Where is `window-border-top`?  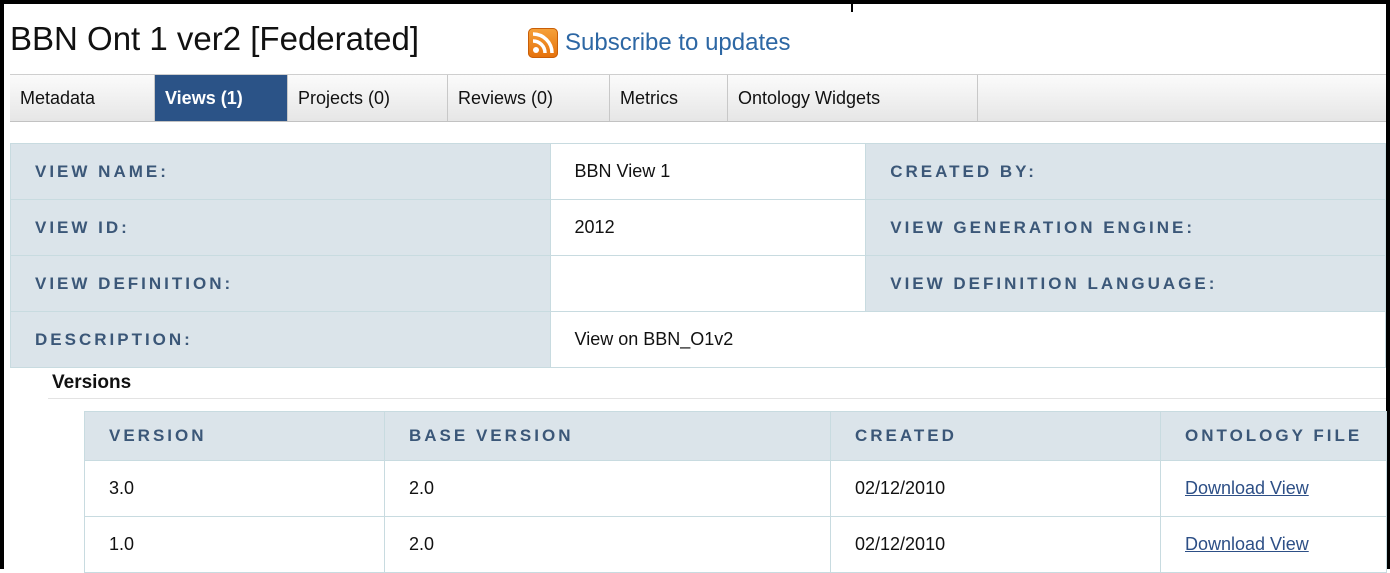 window-border-top is located at coordinates (695, 2).